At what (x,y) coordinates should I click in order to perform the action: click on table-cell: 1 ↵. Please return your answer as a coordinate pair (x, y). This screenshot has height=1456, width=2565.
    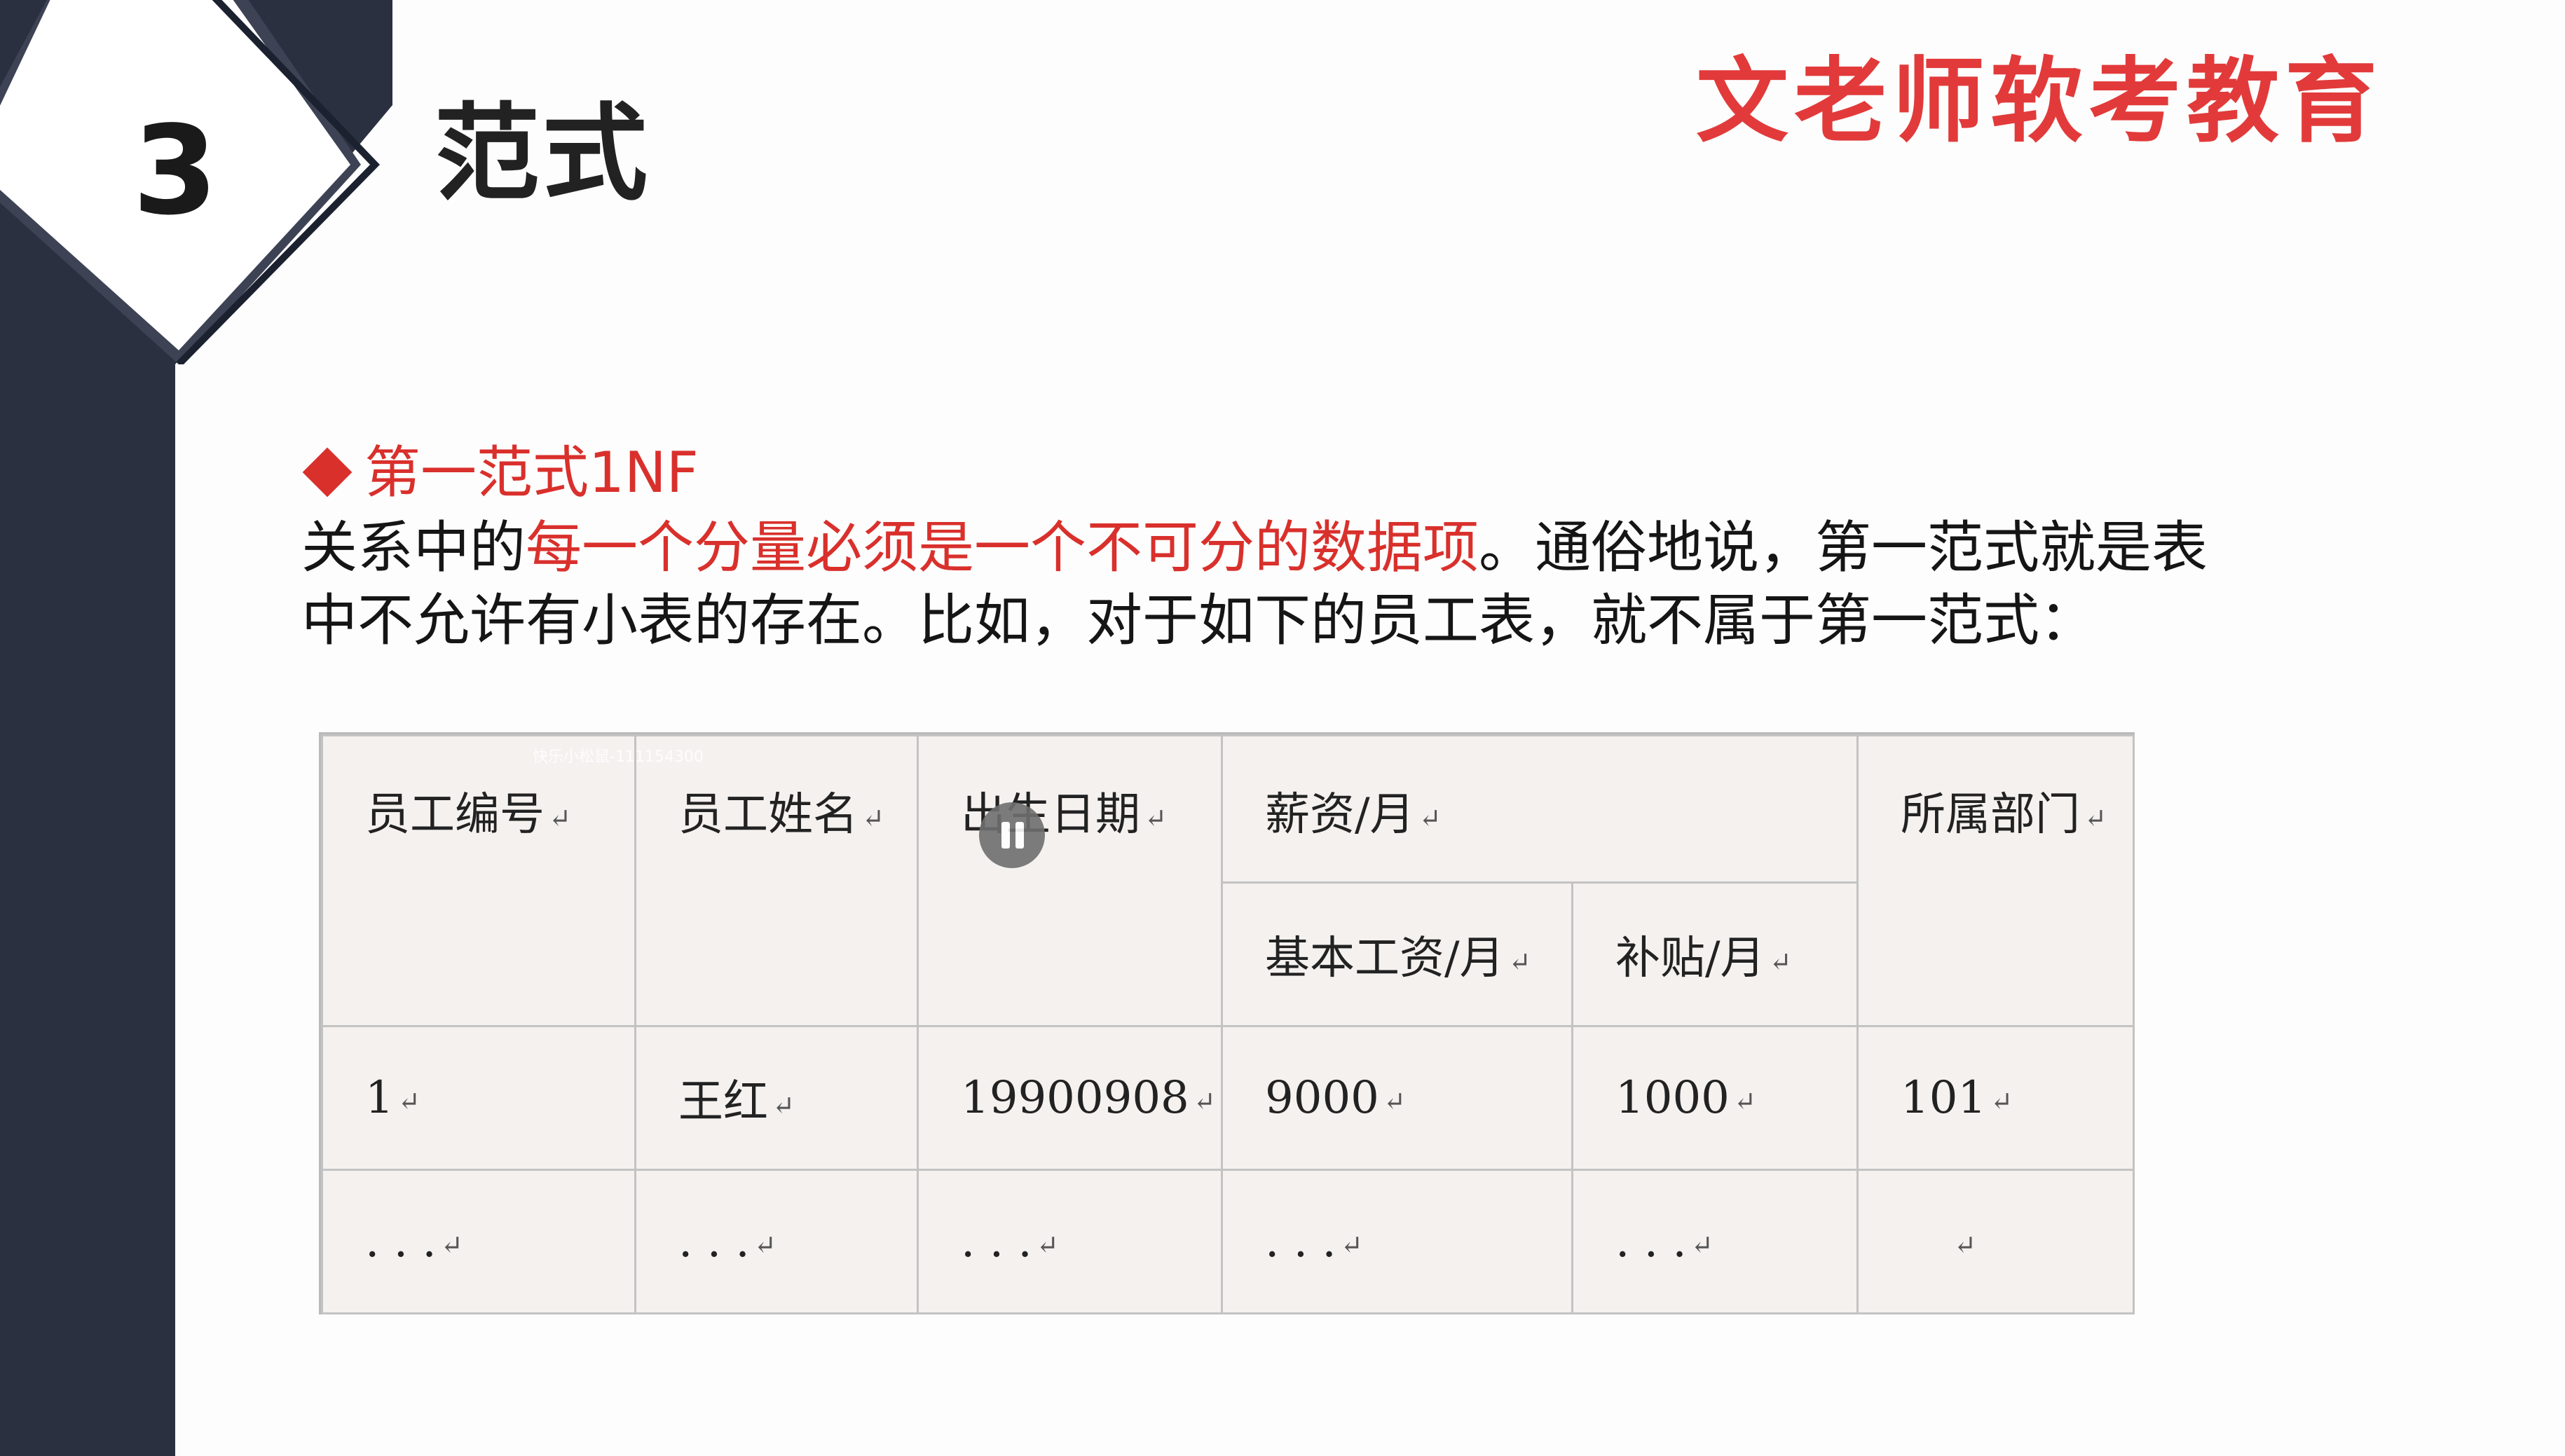
    Looking at the image, I should click on (478, 1098).